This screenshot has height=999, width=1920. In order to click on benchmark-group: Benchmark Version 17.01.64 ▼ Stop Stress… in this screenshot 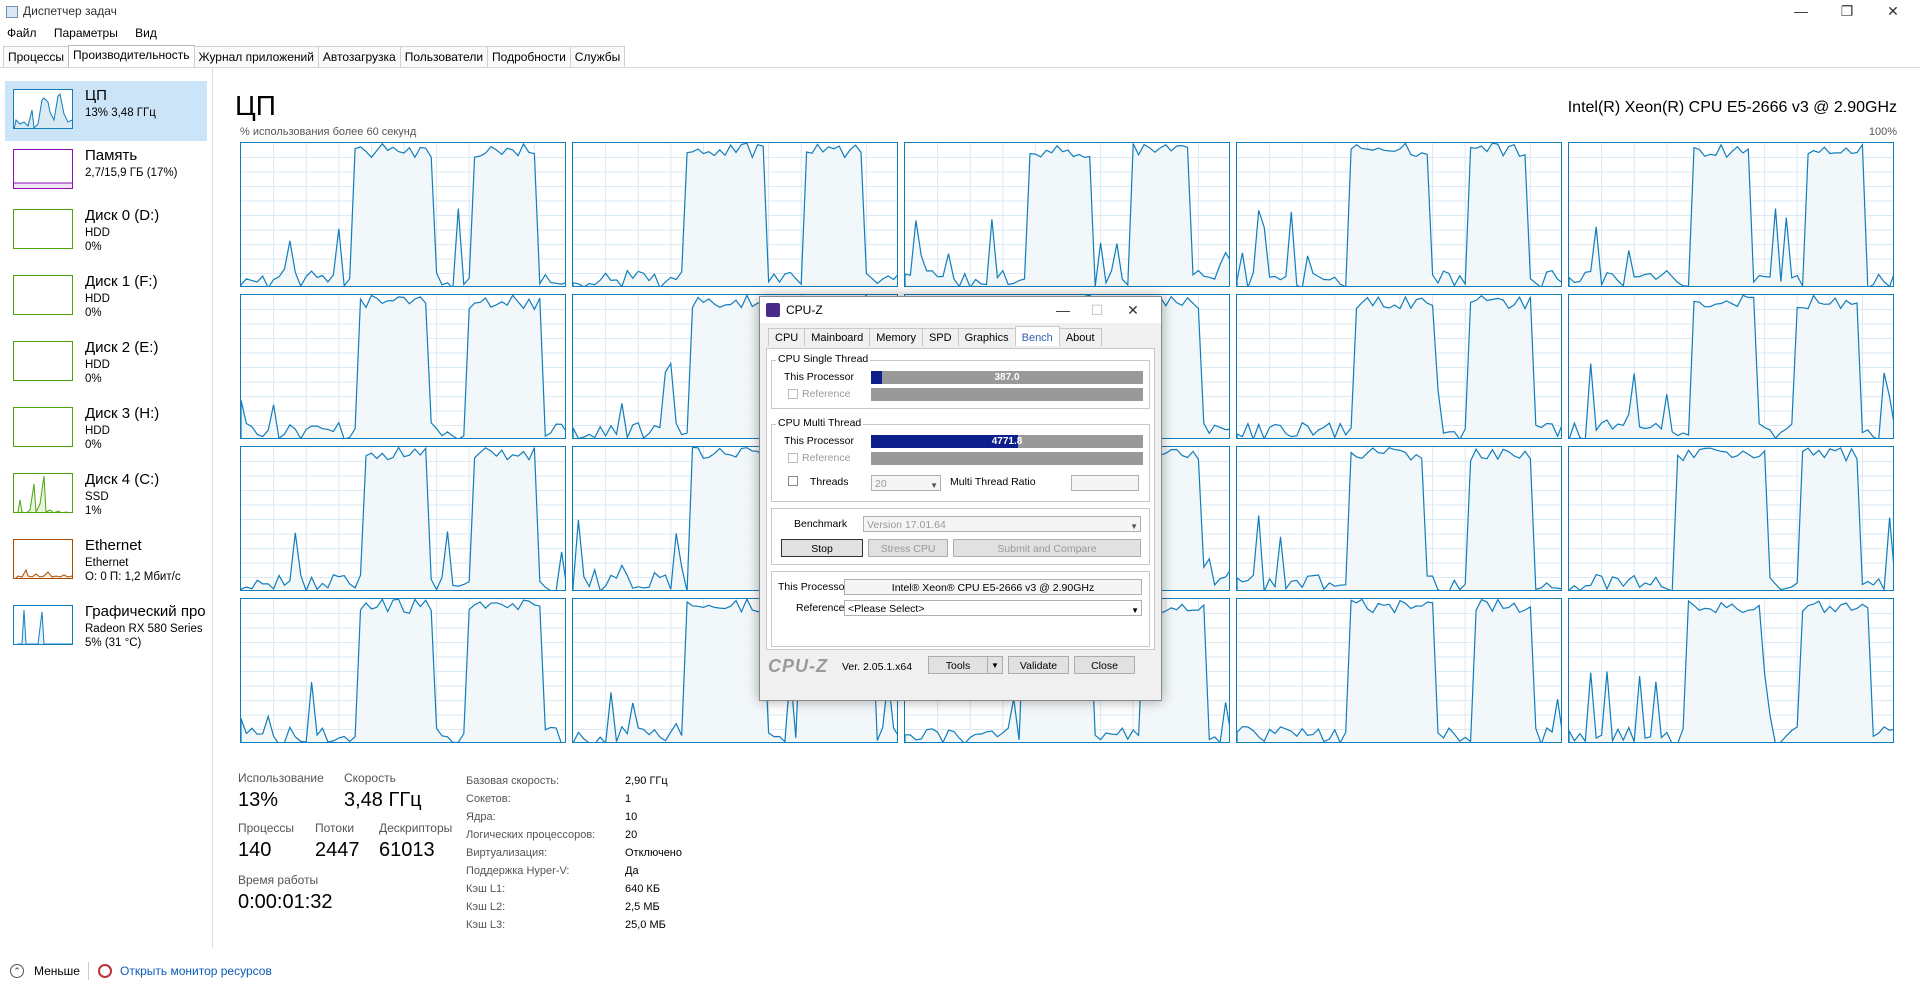, I will do `click(960, 536)`.